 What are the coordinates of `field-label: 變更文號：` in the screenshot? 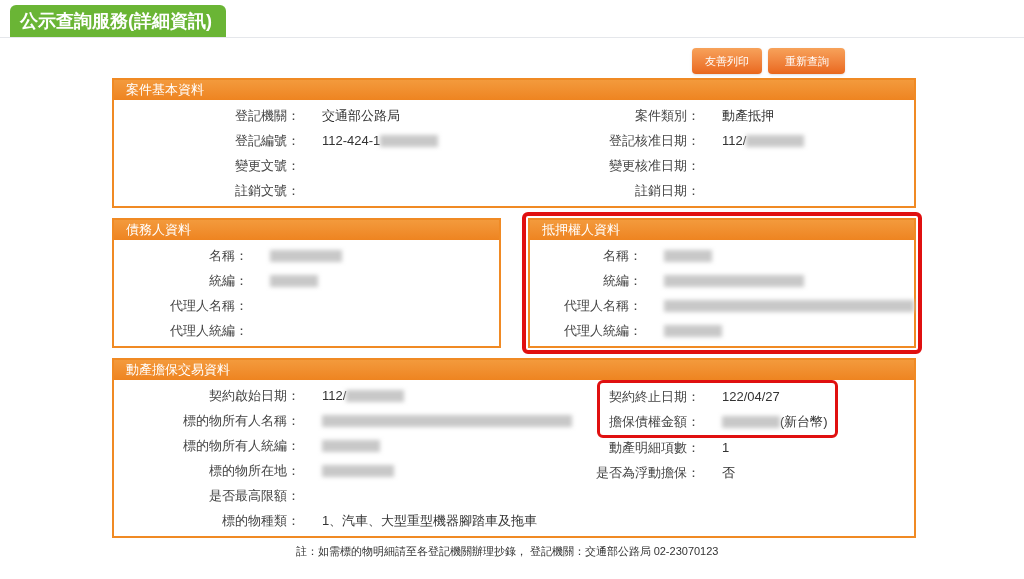 It's located at (267, 165).